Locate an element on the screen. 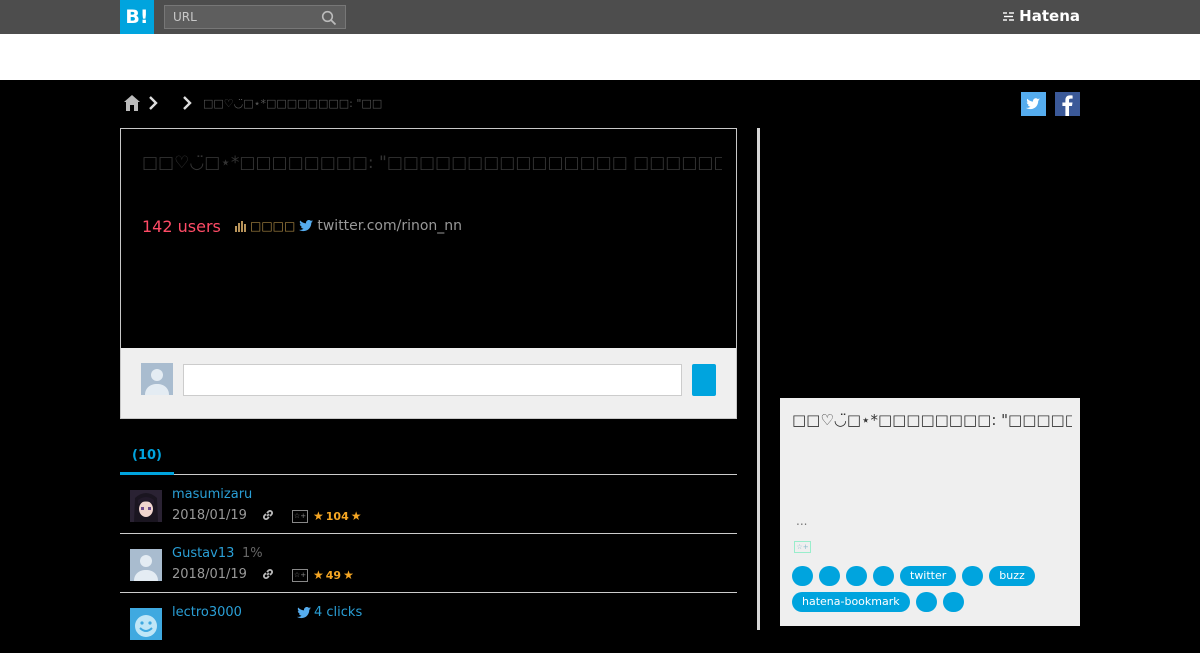 This screenshot has height=653, width=1200. bookmark-username: lectro3000 is located at coordinates (207, 612).